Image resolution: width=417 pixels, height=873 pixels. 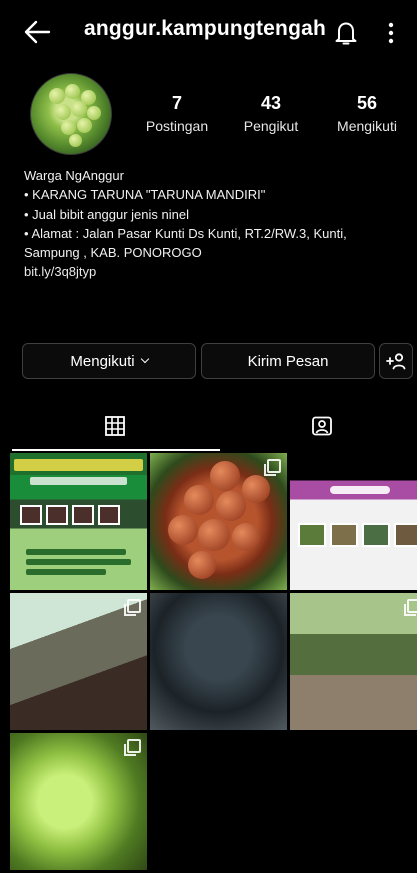 What do you see at coordinates (360, 490) in the screenshot?
I see `banner-heading` at bounding box center [360, 490].